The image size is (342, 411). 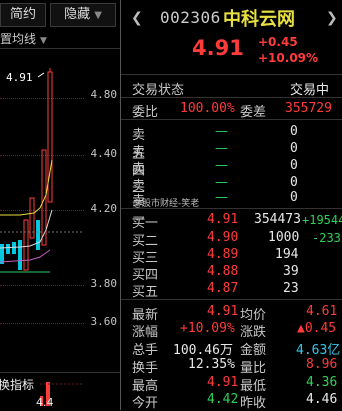 I want to click on avg-line-label: 设置均线, so click(x=18, y=39).